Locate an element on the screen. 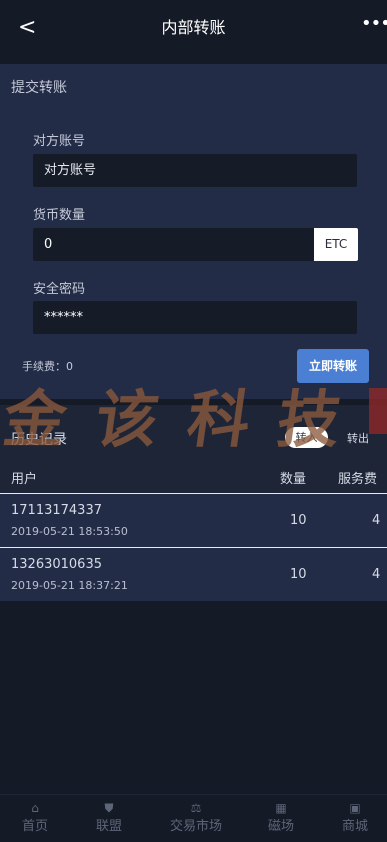  nav-label: 首页 is located at coordinates (34, 826).